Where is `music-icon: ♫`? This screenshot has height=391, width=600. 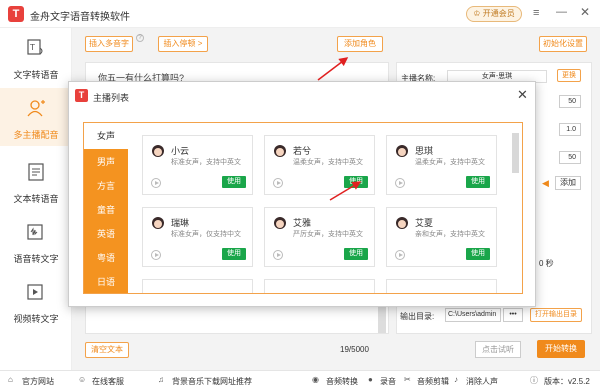 music-icon: ♫ is located at coordinates (161, 379).